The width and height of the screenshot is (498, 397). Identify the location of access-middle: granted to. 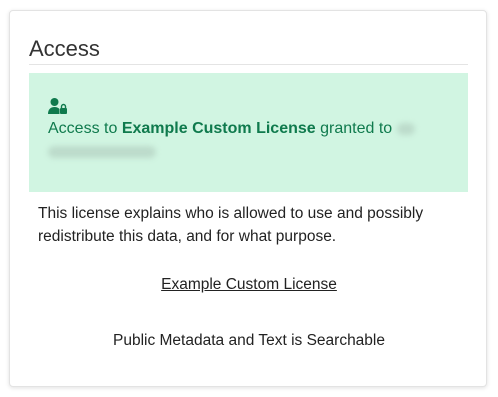
(356, 128).